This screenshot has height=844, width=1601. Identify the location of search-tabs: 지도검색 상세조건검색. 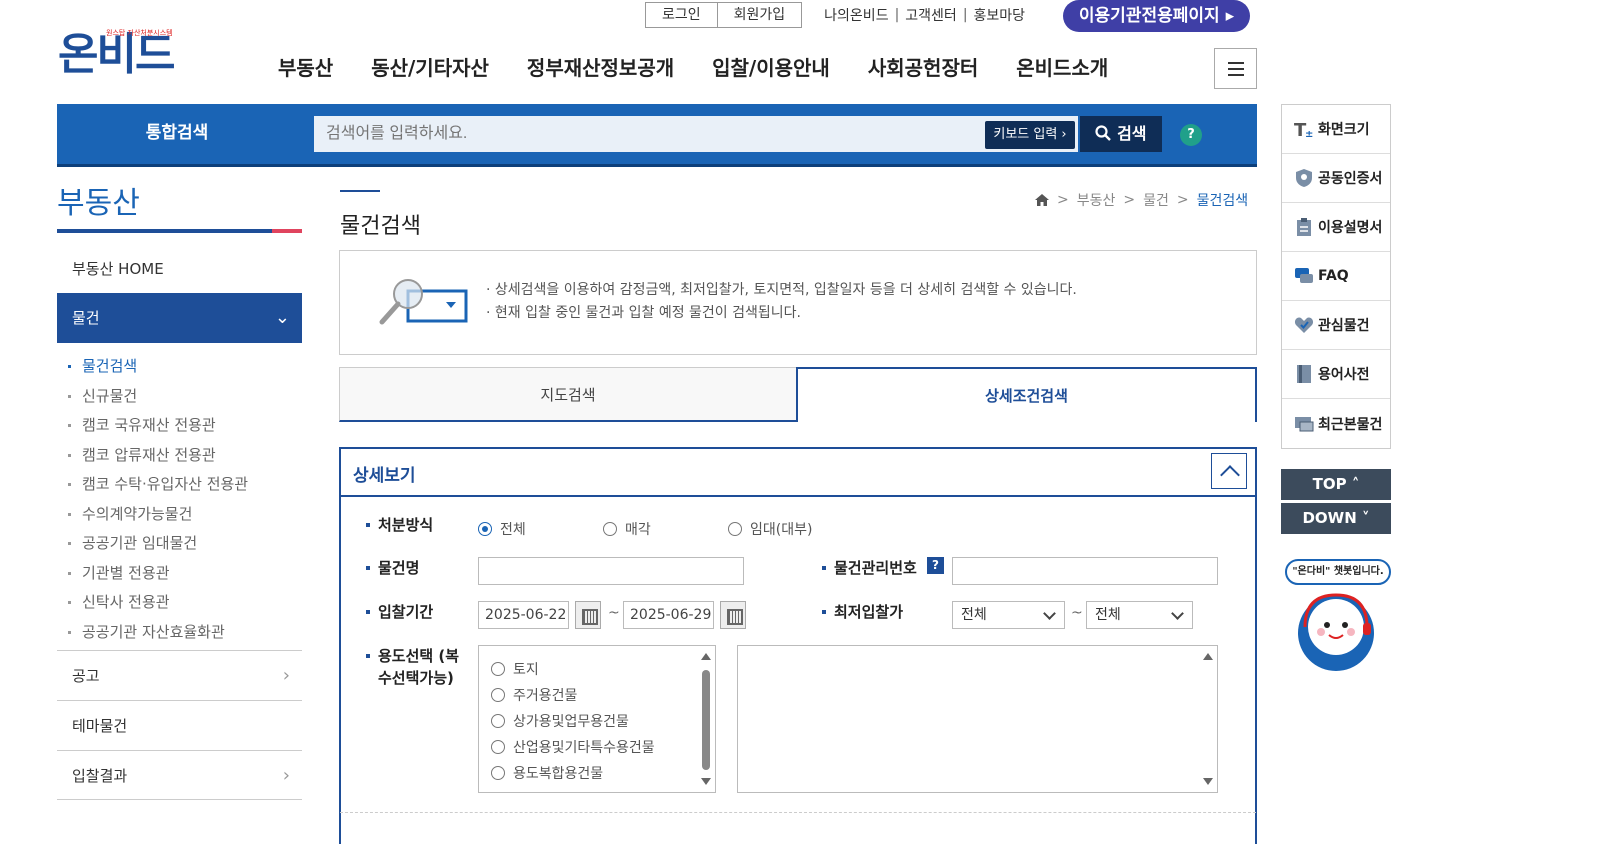
(798, 394).